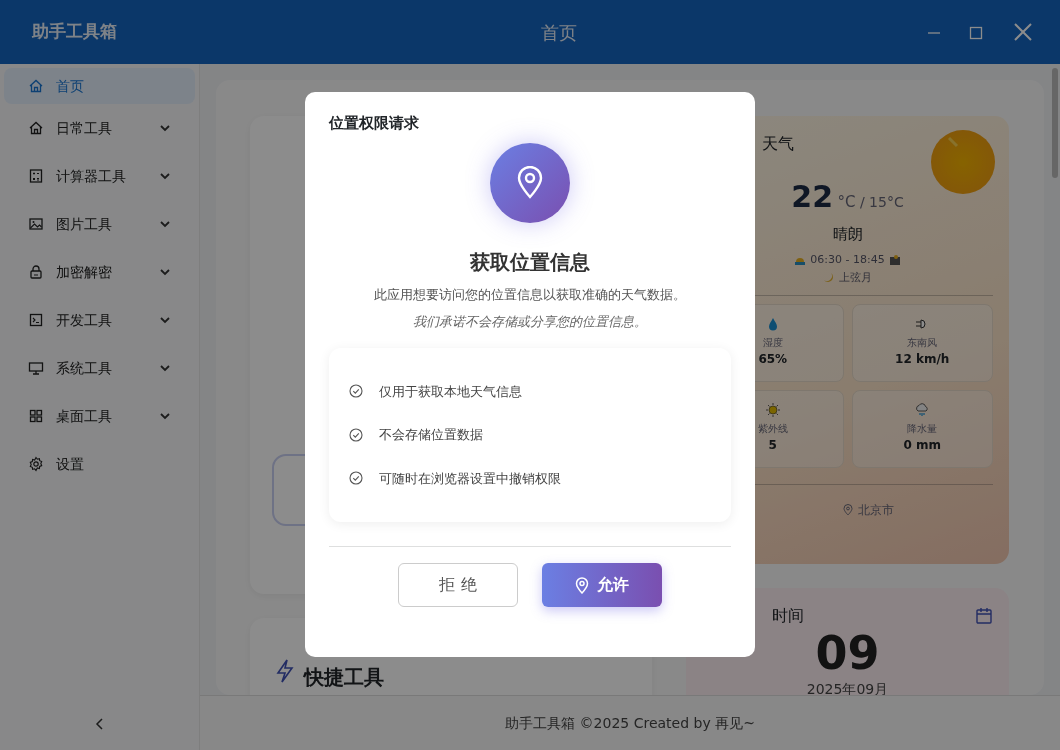 This screenshot has height=750, width=1060. Describe the element at coordinates (99, 272) in the screenshot. I see `sidebar-item: 加密解密` at that location.